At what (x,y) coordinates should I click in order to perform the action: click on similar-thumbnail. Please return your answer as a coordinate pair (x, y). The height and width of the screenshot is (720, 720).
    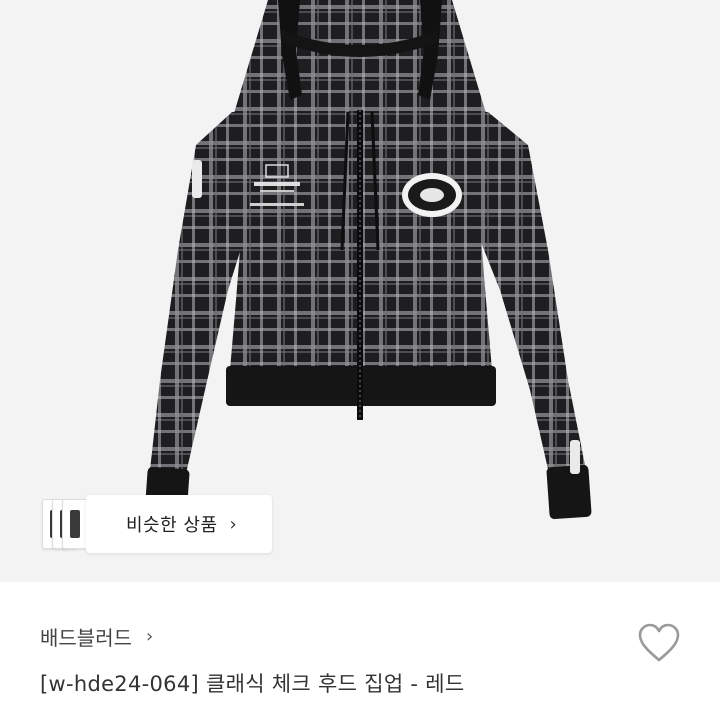
    Looking at the image, I should click on (75, 524).